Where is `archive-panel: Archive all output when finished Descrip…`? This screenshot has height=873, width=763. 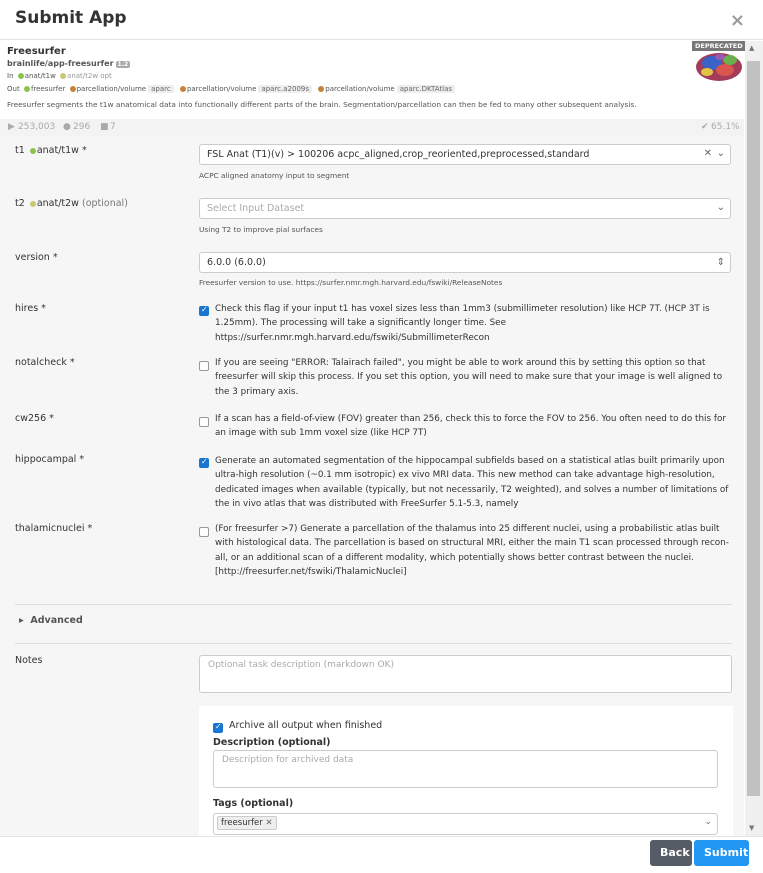 archive-panel: Archive all output when finished Descrip… is located at coordinates (466, 771).